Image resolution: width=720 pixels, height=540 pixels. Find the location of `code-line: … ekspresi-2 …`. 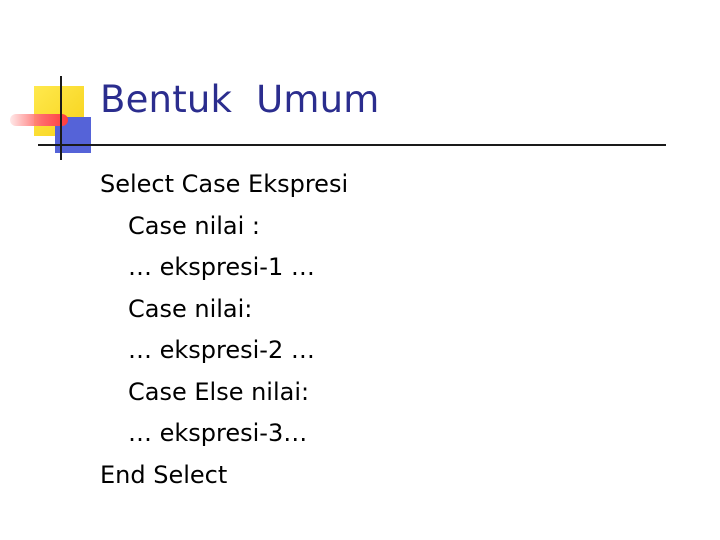

code-line: … ekspresi-2 … is located at coordinates (221, 350).